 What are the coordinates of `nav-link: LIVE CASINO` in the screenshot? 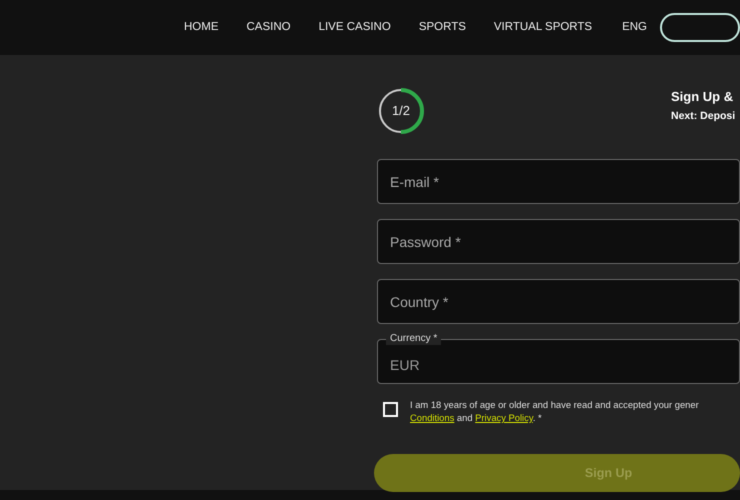 It's located at (354, 27).